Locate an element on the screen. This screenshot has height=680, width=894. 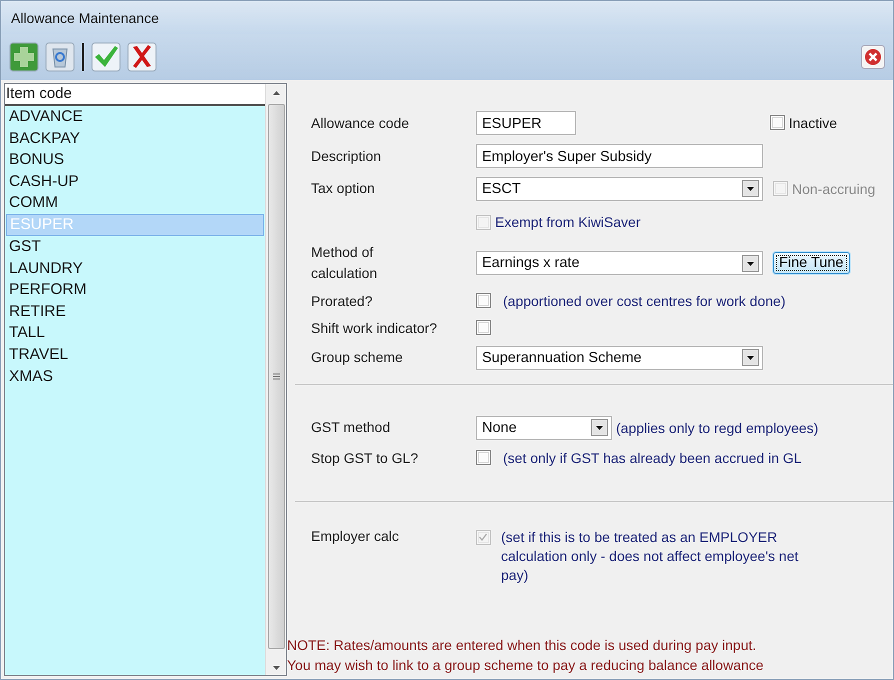
field-label: Method of calculation is located at coordinates (344, 263).